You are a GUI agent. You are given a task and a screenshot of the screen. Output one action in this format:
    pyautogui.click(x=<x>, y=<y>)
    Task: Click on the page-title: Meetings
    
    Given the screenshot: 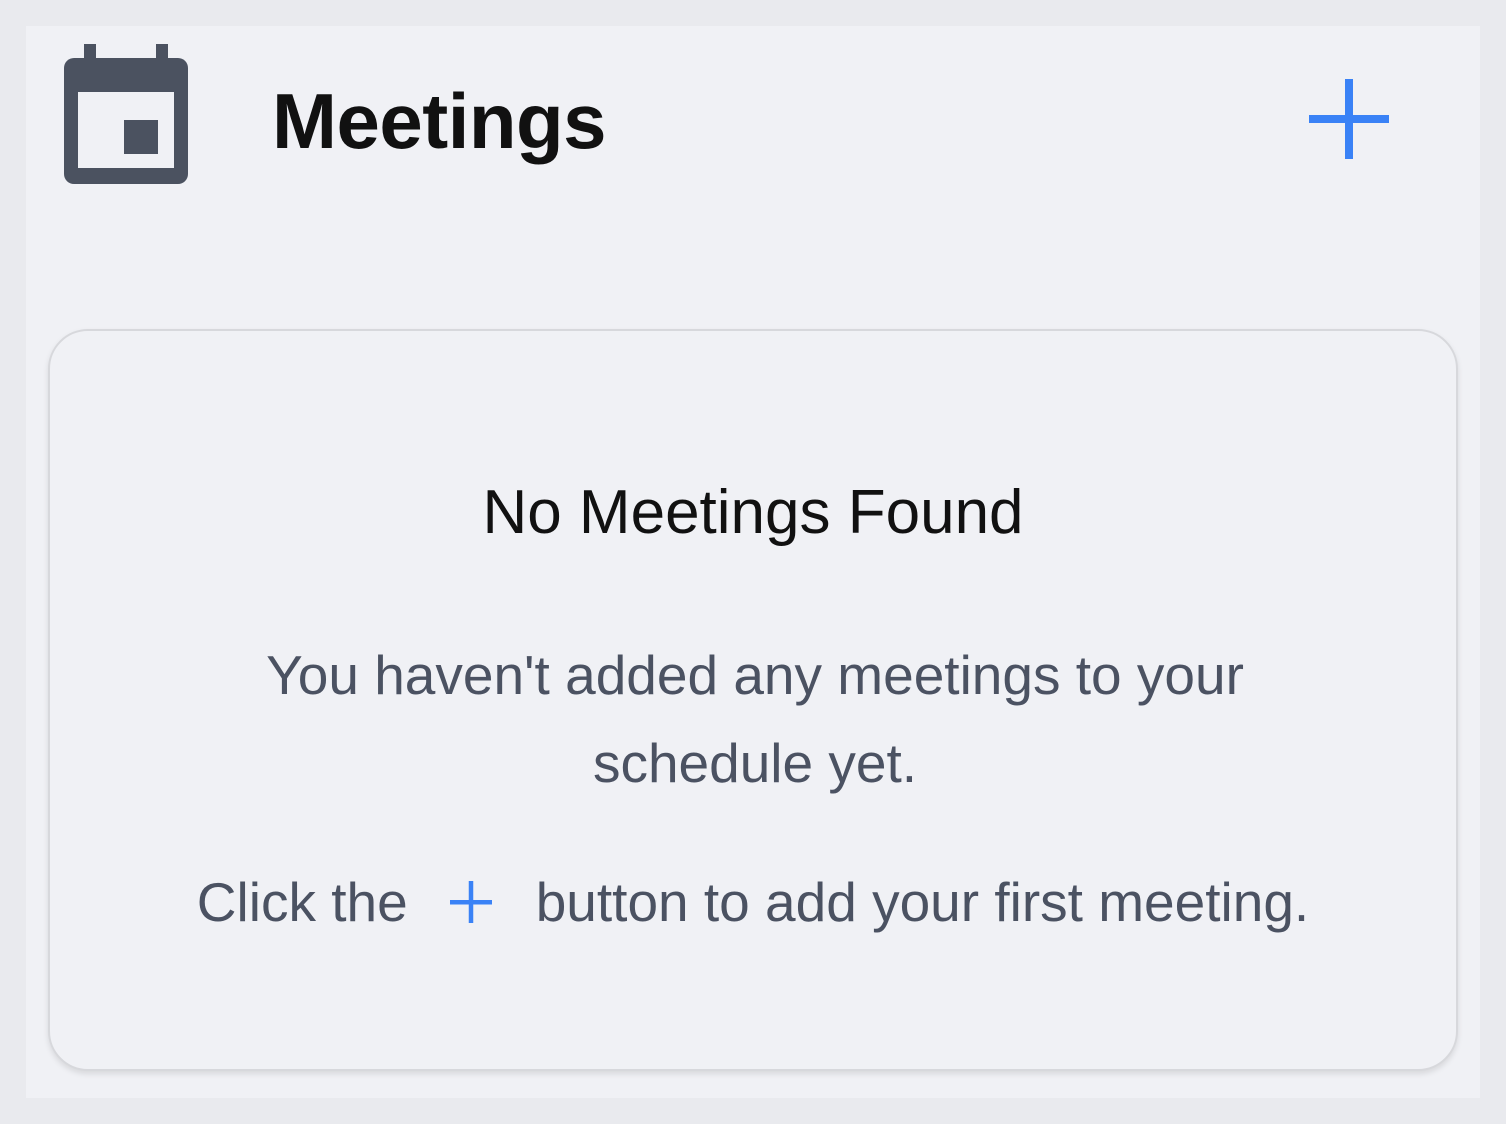 What is the action you would take?
    pyautogui.click(x=439, y=121)
    